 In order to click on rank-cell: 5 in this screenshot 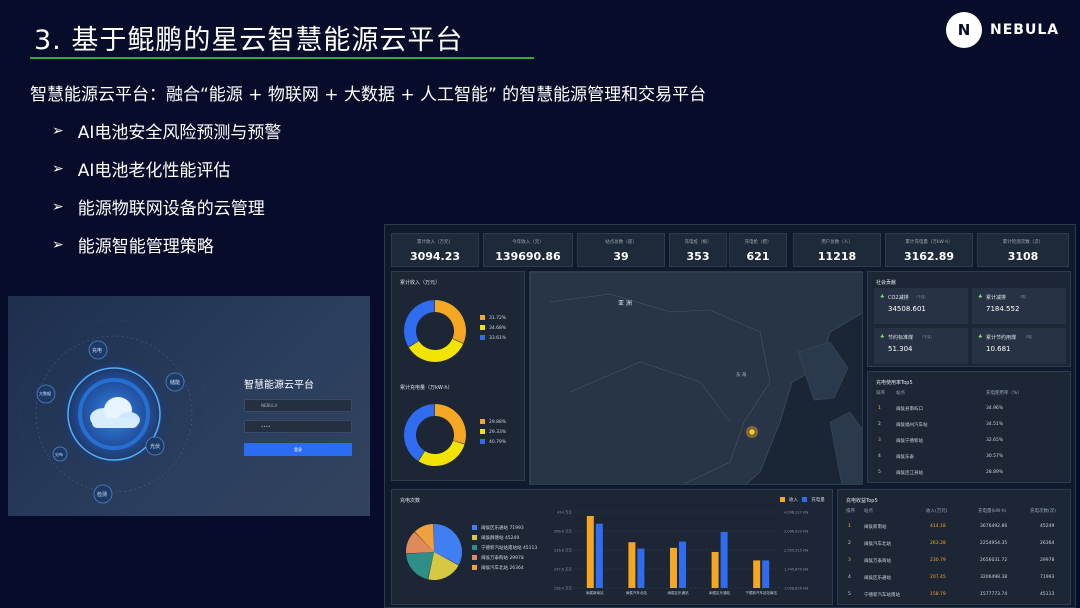, I will do `click(879, 472)`.